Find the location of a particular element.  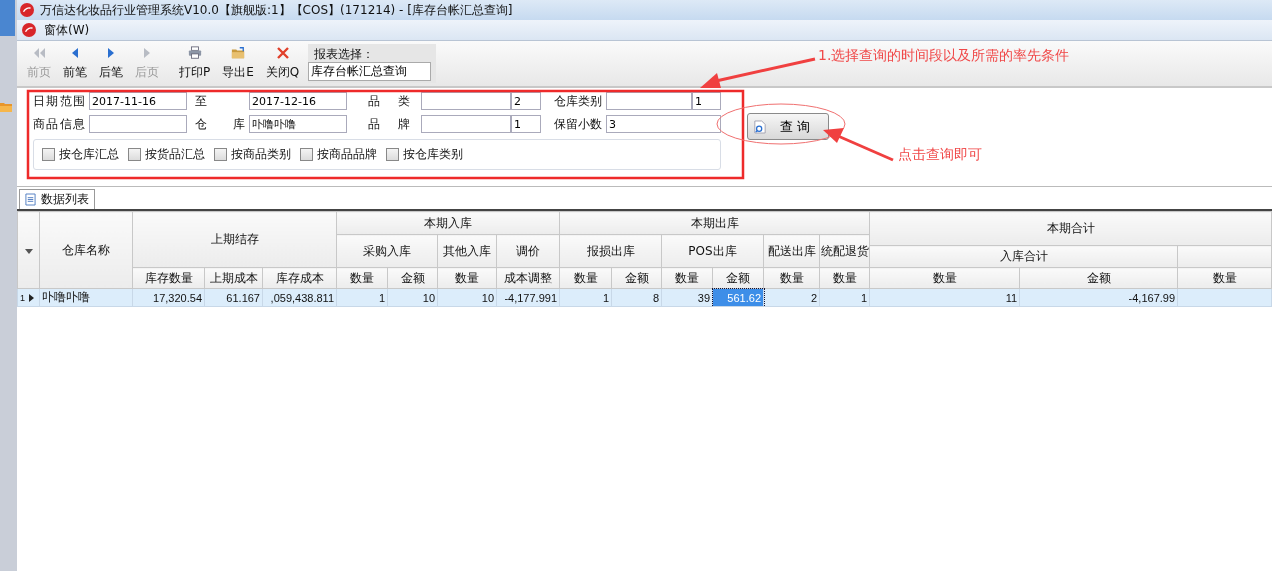

toolbar-button: 关闭Q is located at coordinates (282, 63).